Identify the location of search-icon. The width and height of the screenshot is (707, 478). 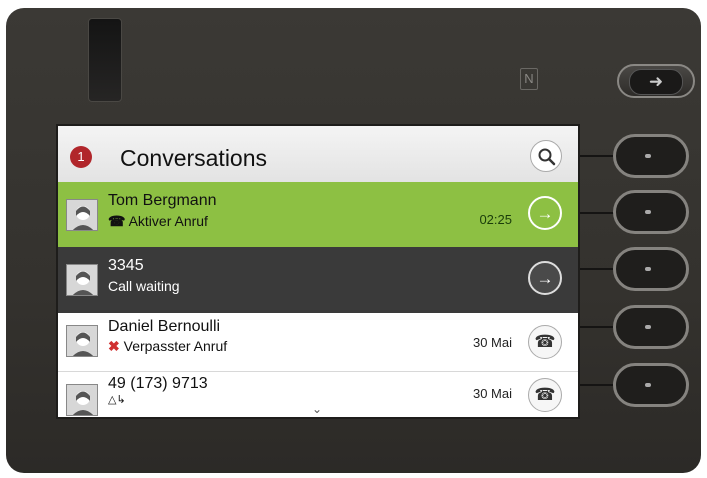
(547, 157).